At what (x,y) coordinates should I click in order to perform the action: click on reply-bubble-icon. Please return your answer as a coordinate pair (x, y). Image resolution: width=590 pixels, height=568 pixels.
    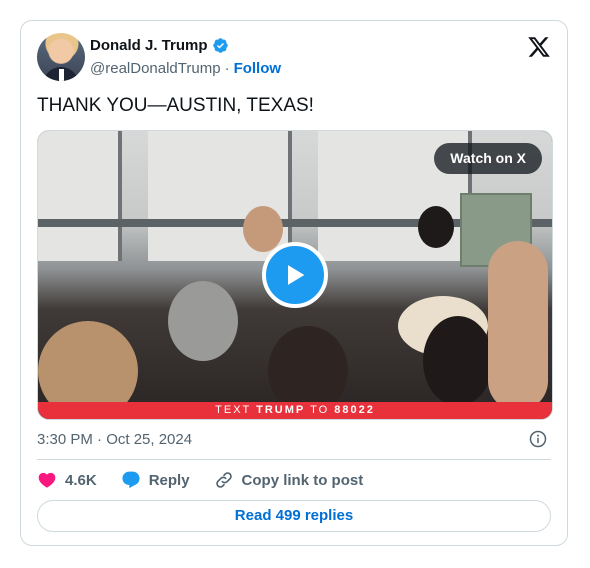
    Looking at the image, I should click on (131, 480).